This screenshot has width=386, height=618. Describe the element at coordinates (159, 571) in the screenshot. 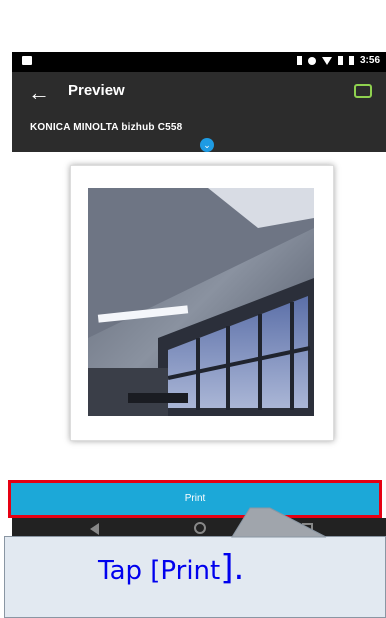

I see `callout-text-main: Tap [Print` at that location.